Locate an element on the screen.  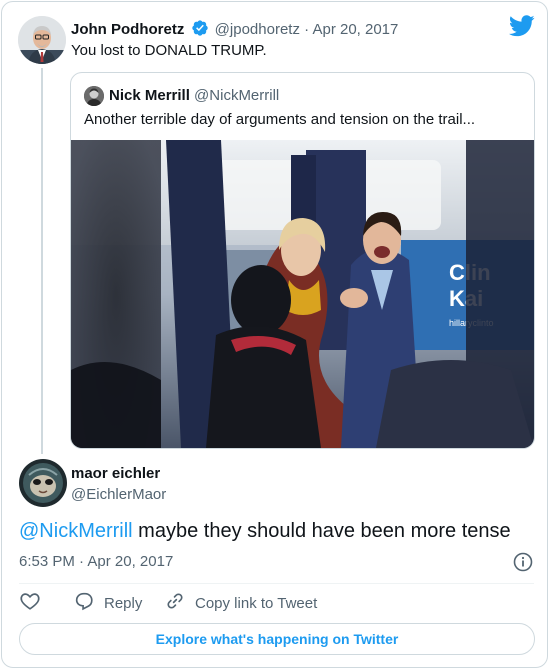
reply-tweet-body: maybe they should have been more tense is located at coordinates (321, 531).